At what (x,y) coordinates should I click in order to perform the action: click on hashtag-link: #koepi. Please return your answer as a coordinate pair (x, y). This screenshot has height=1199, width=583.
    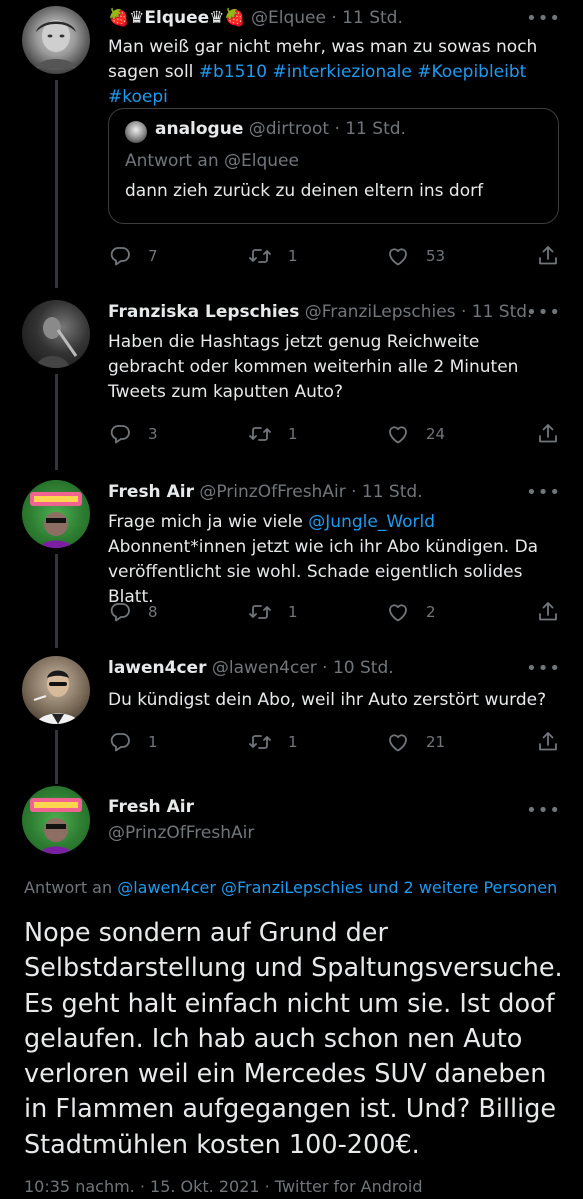
    Looking at the image, I should click on (138, 97).